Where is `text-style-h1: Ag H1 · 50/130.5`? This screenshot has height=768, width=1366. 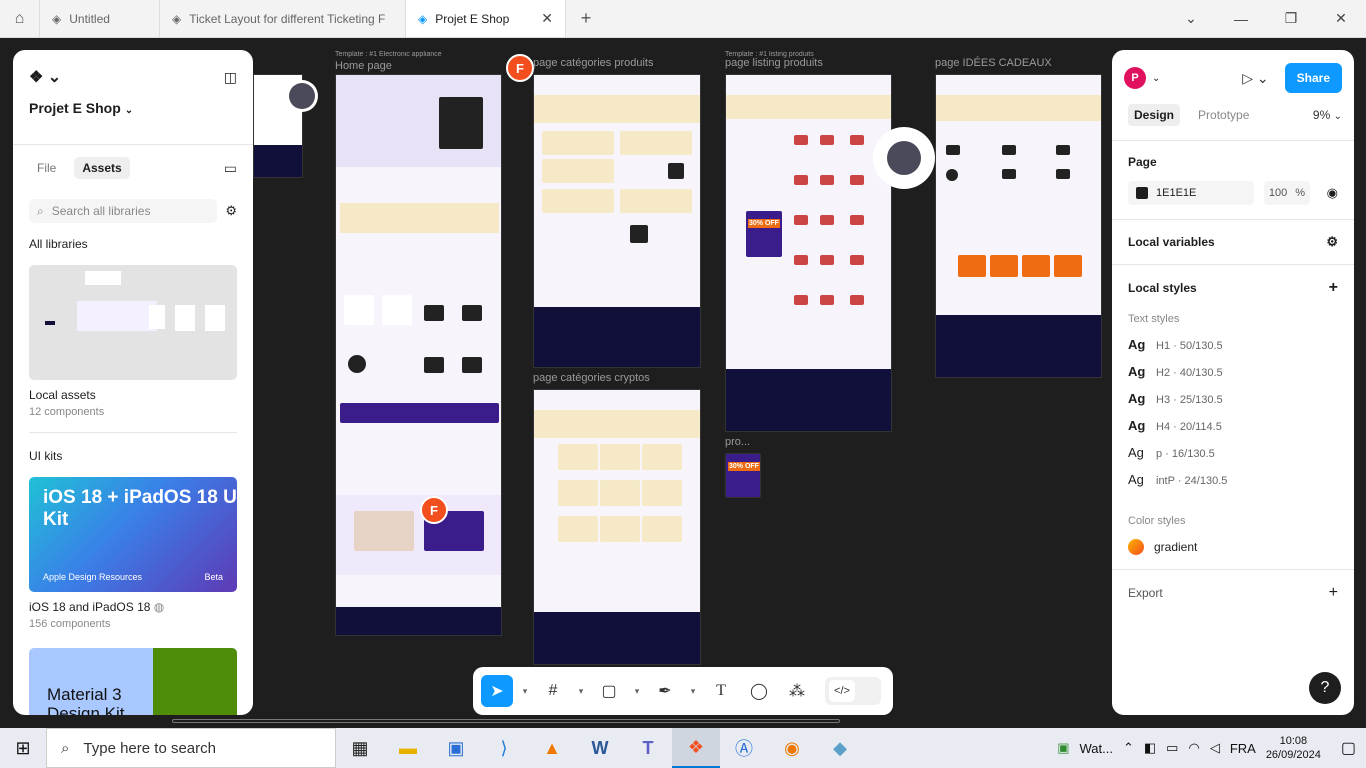 text-style-h1: Ag H1 · 50/130.5 is located at coordinates (1233, 344).